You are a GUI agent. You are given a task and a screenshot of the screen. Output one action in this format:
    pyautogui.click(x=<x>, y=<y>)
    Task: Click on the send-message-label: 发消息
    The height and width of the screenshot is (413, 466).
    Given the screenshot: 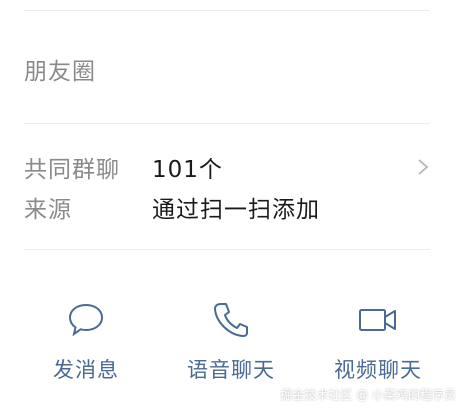 What is the action you would take?
    pyautogui.click(x=86, y=370)
    